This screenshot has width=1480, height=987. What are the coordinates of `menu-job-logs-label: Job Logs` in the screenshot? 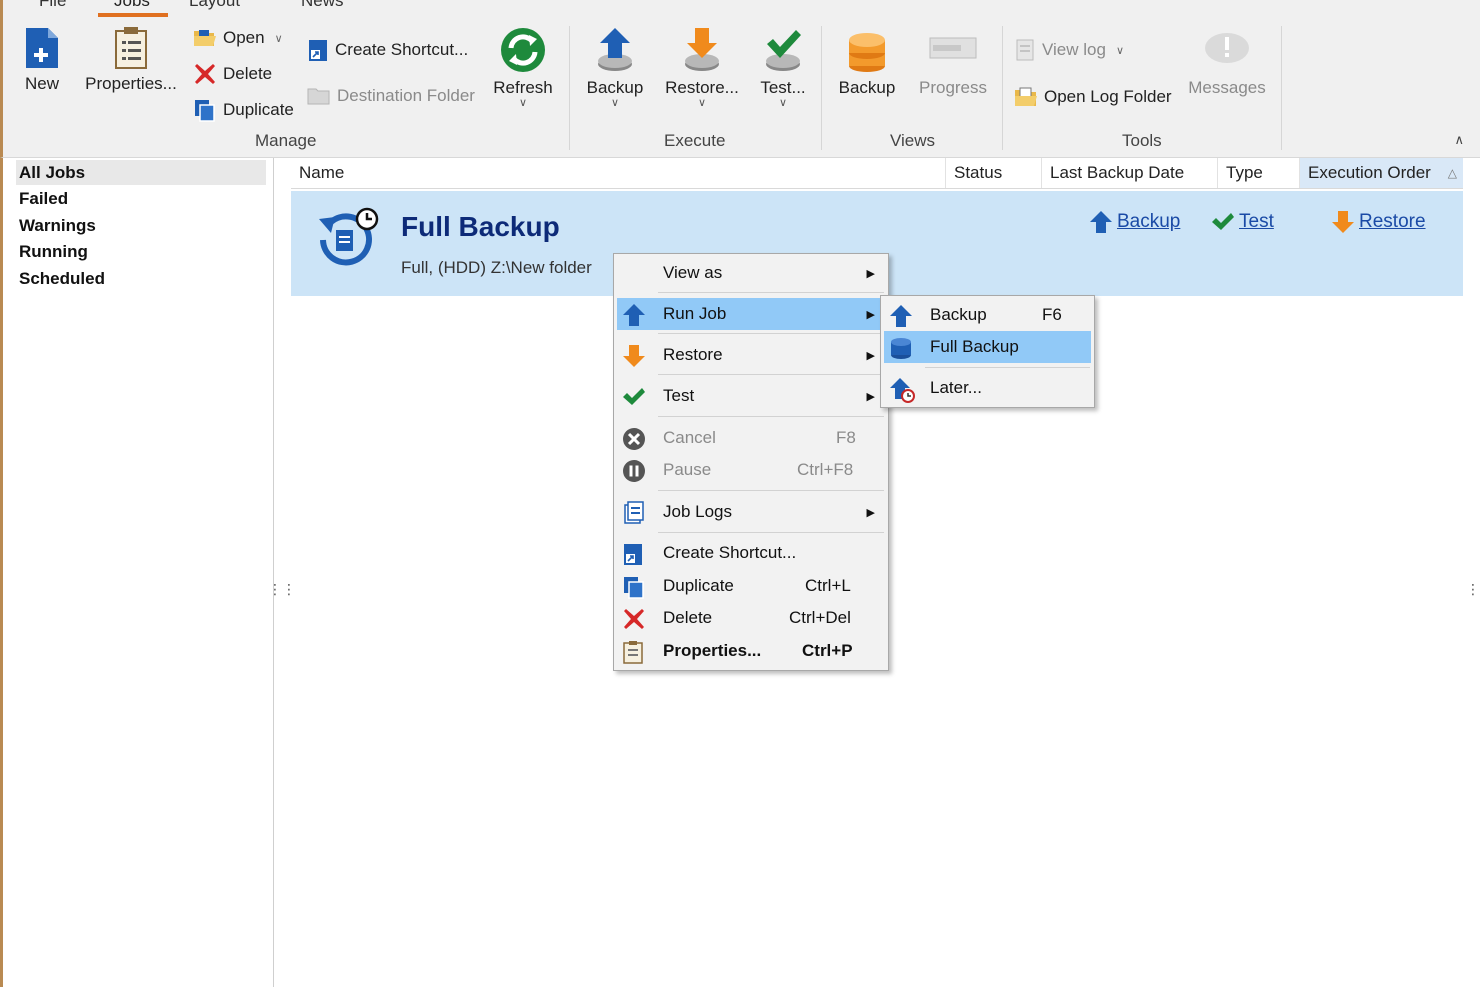 It's located at (697, 511).